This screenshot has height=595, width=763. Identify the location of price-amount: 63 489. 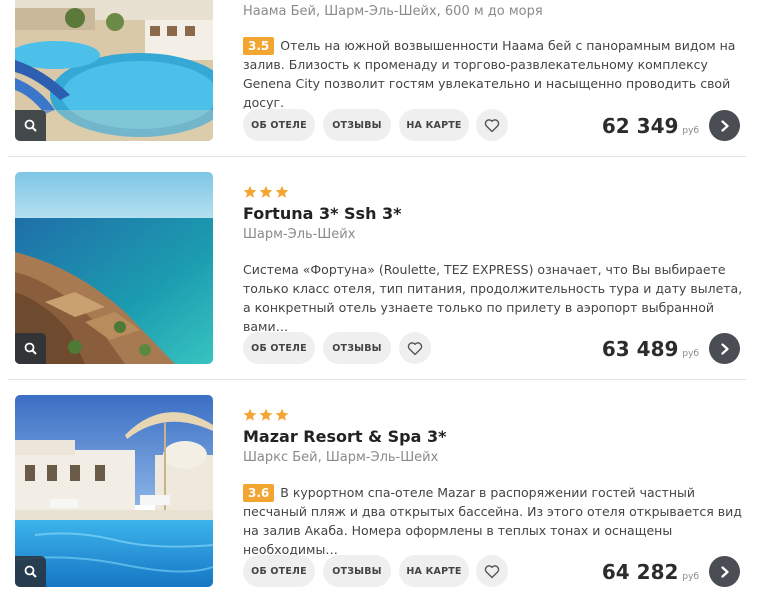
(640, 349).